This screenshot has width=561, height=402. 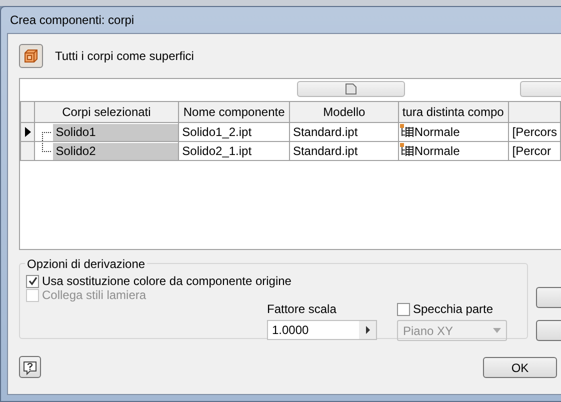 I want to click on ok-button: OK, so click(x=520, y=367).